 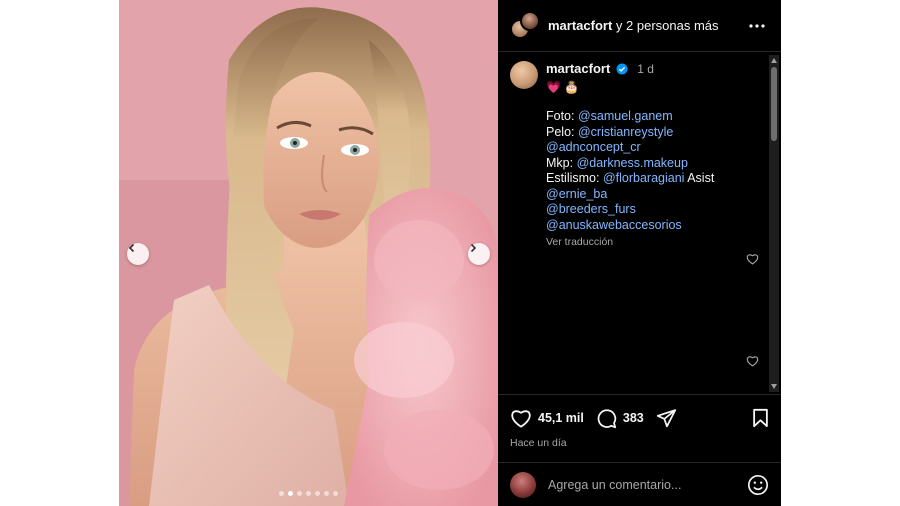 I want to click on caption-time: 1 d, so click(x=645, y=69).